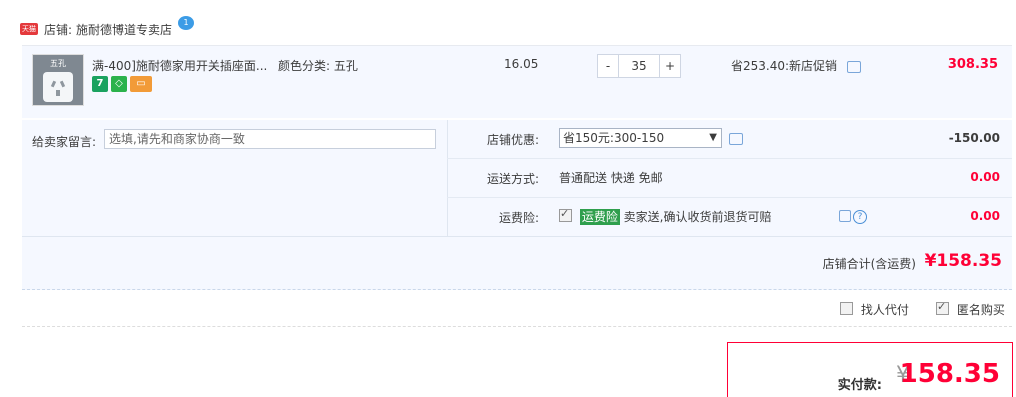 This screenshot has height=397, width=1016. I want to click on promo-text: 省253.40:新店促销, so click(784, 66).